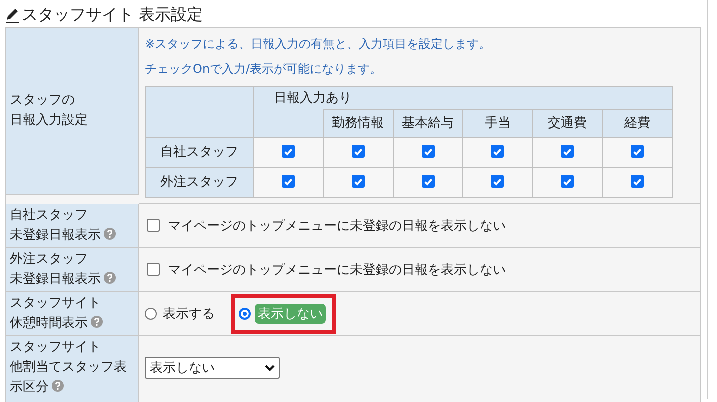 Image resolution: width=717 pixels, height=402 pixels. Describe the element at coordinates (49, 260) in the screenshot. I see `setting-label: 外注スタッフ` at that location.